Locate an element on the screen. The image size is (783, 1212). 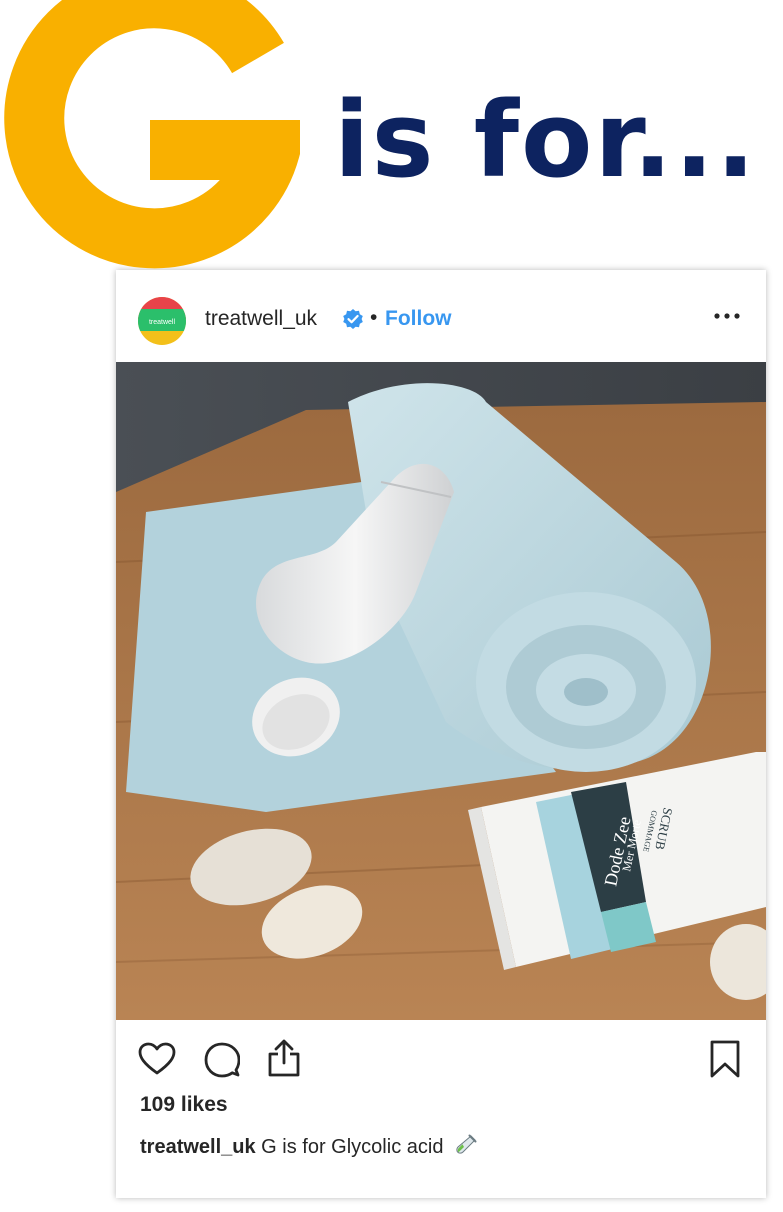
post-caption: treatwell_uk G is for Glycolic acid is located at coordinates (308, 1146).